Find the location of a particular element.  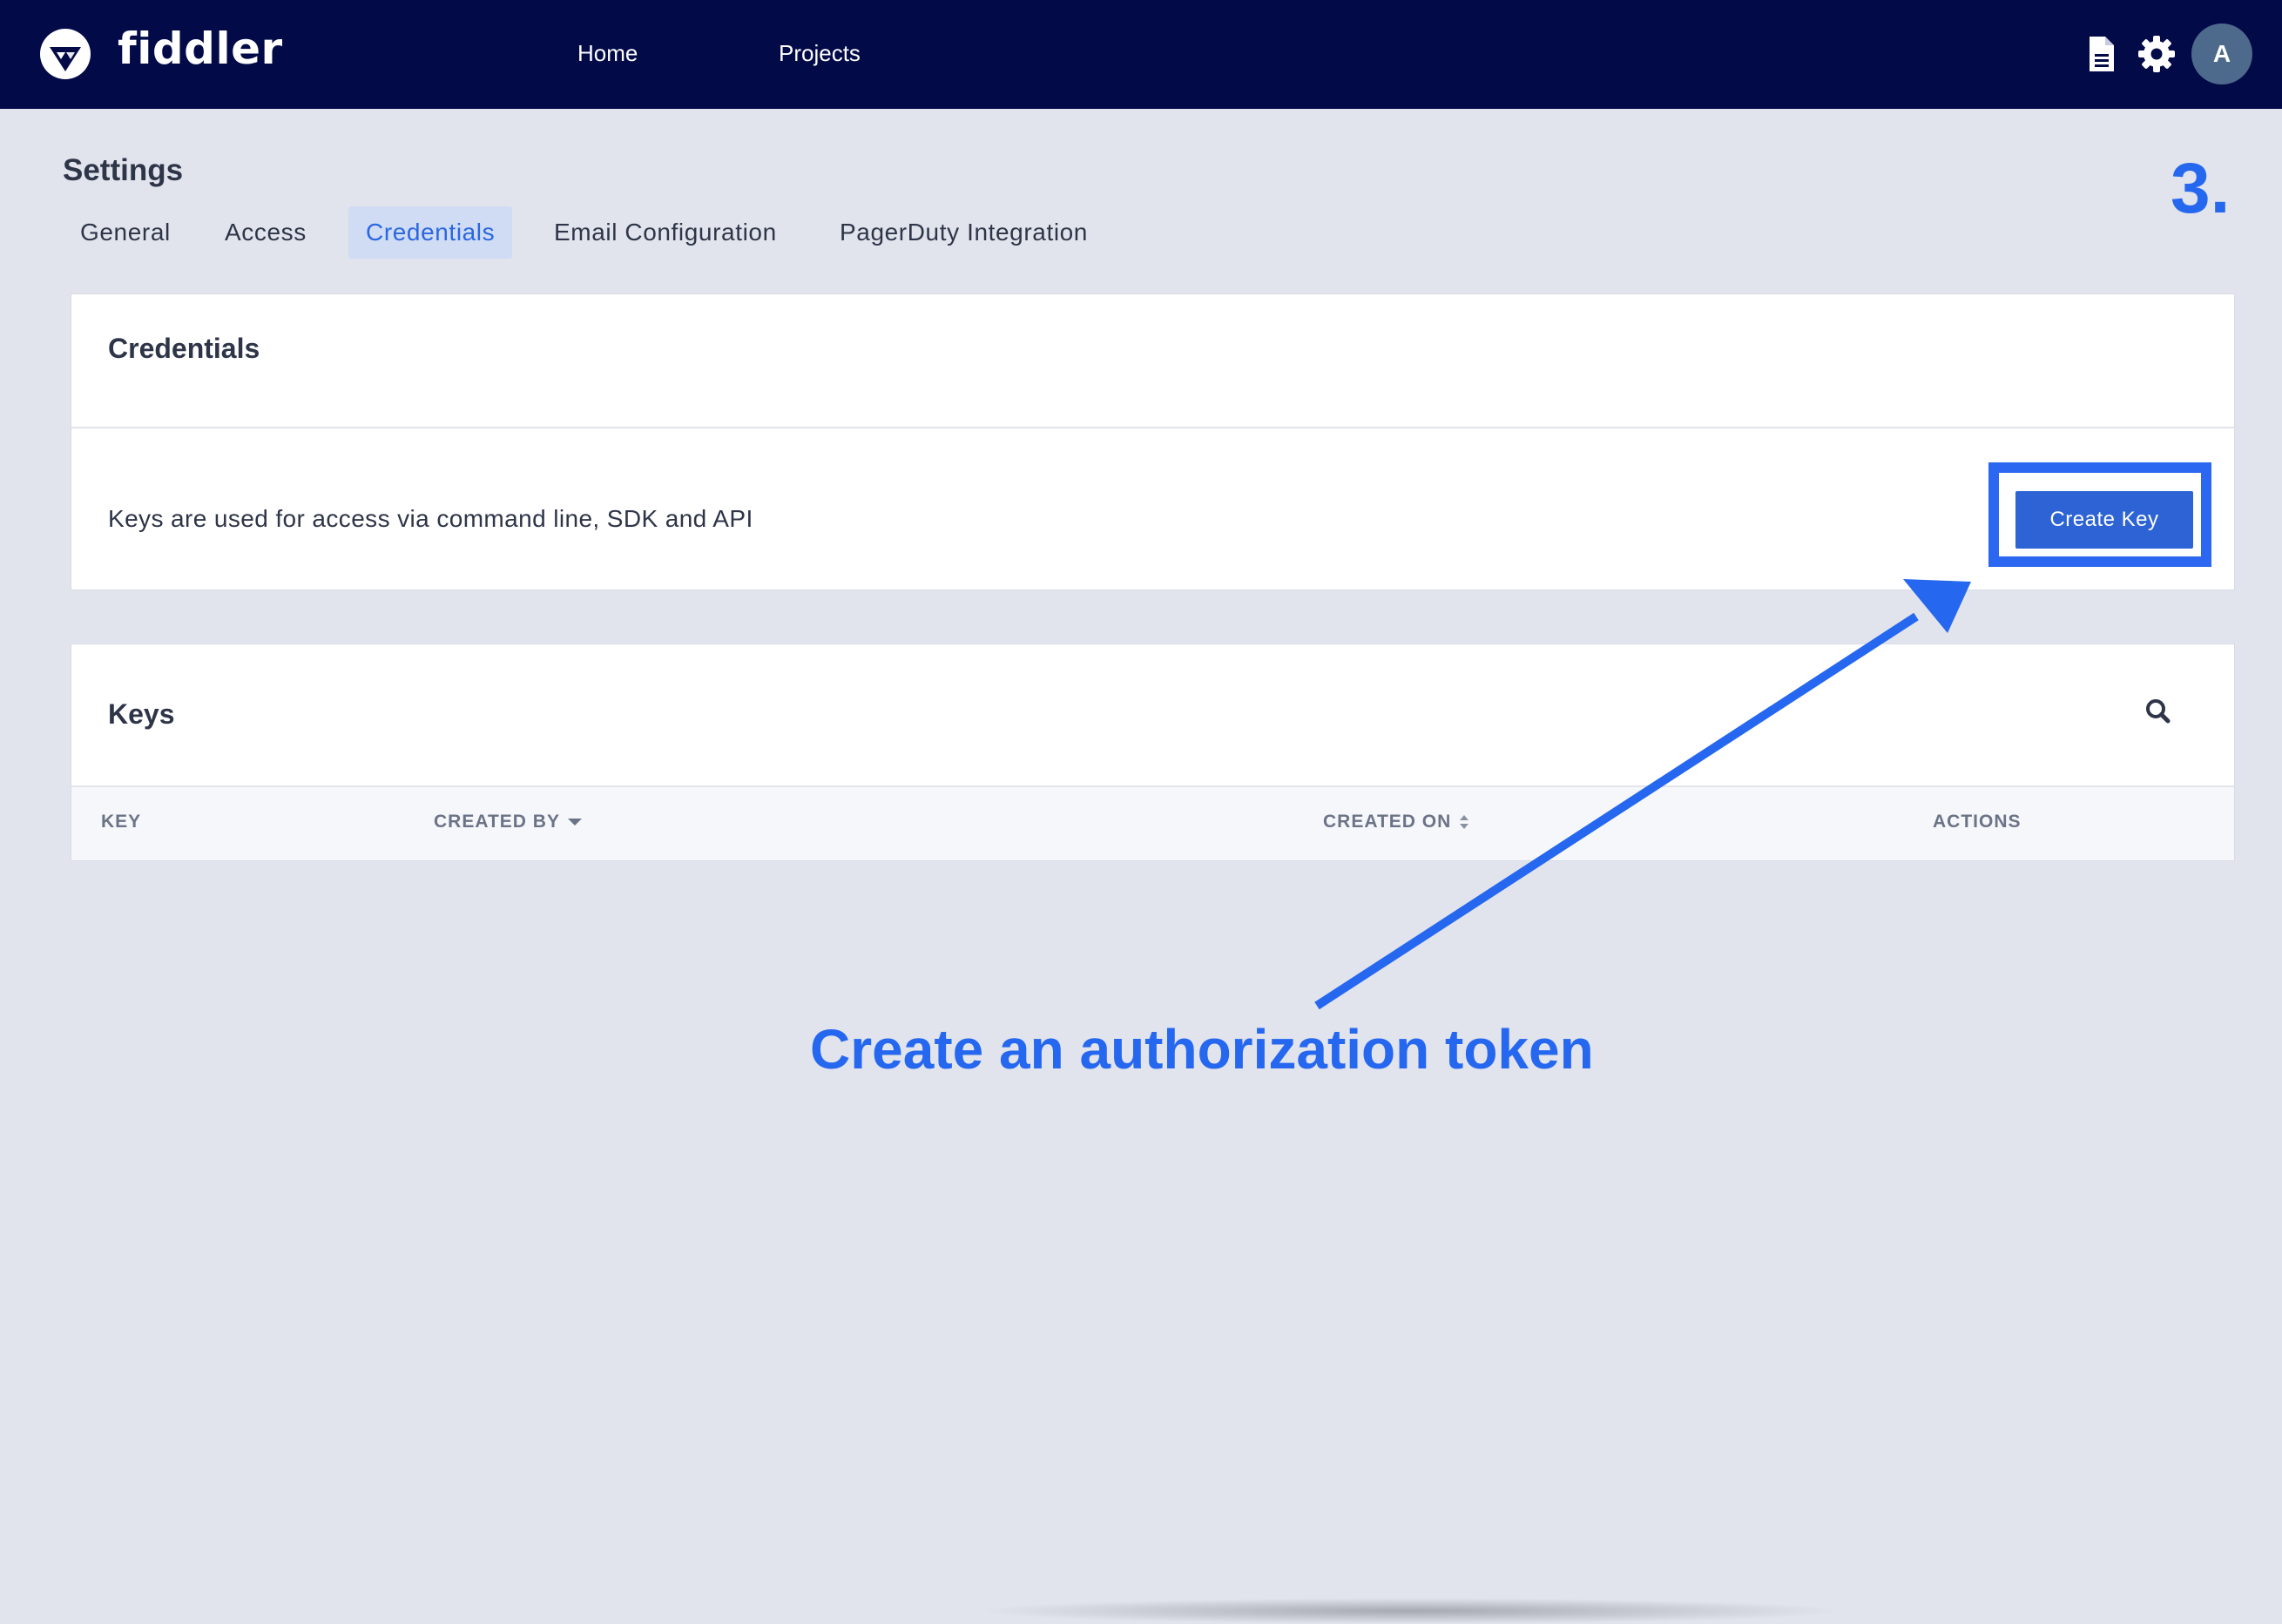

document-icon is located at coordinates (2101, 54).